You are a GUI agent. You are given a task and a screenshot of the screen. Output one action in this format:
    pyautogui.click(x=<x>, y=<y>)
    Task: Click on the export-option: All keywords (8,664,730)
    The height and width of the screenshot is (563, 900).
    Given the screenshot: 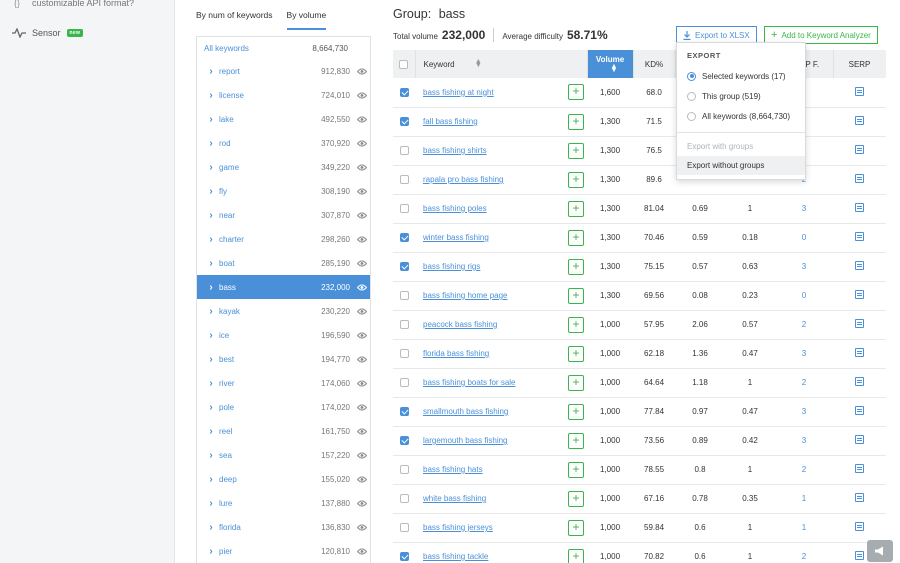 What is the action you would take?
    pyautogui.click(x=741, y=116)
    